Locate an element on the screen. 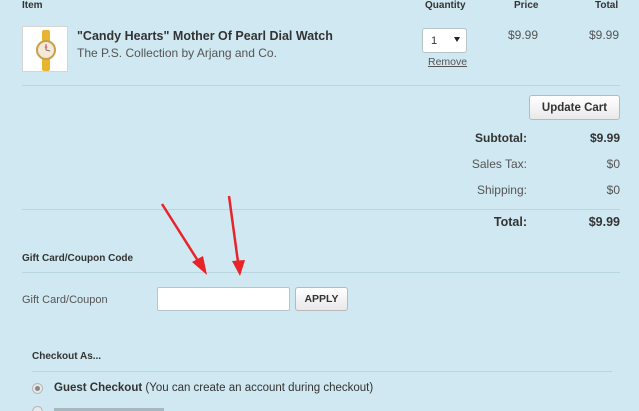  annotation-arrow-right is located at coordinates (236, 235).